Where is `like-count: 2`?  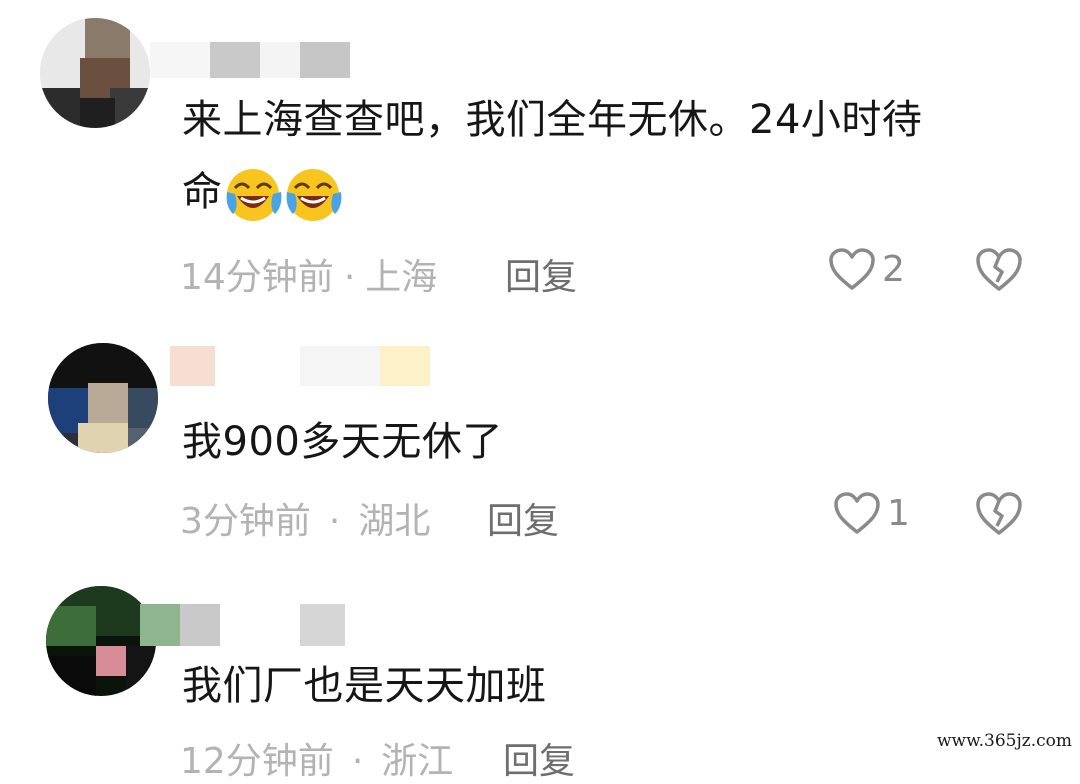 like-count: 2 is located at coordinates (893, 269).